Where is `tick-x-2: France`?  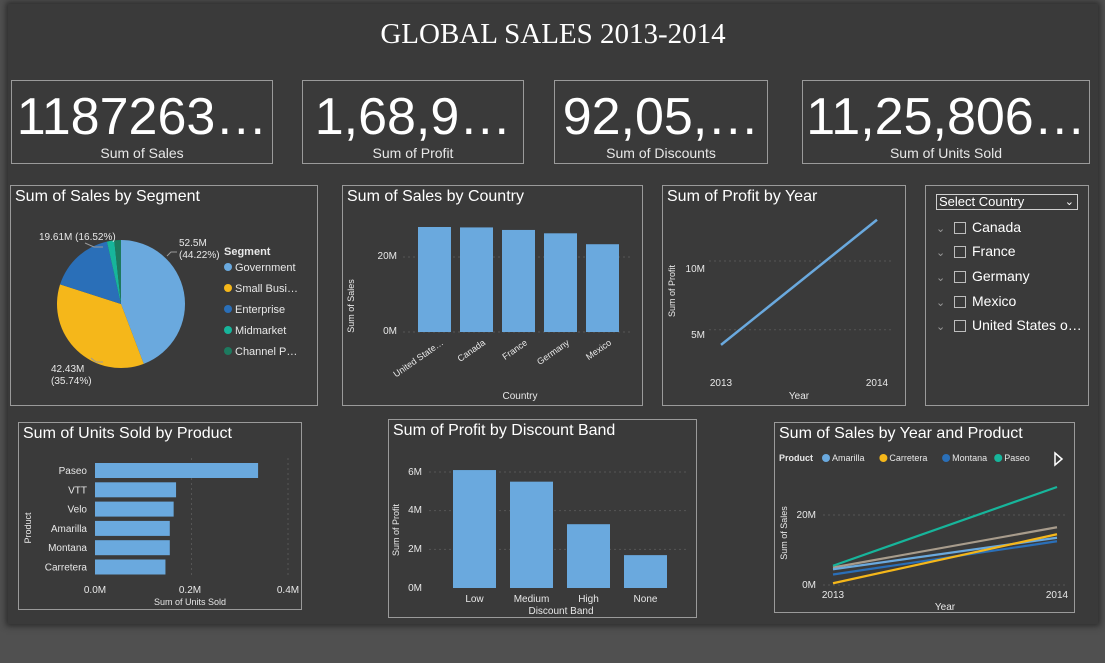 tick-x-2: France is located at coordinates (514, 349).